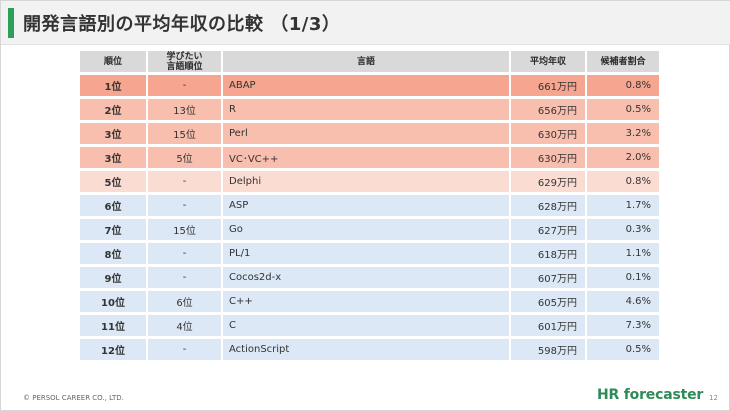 The width and height of the screenshot is (730, 411). Describe the element at coordinates (548, 205) in the screenshot. I see `cell-salary: 628万円` at that location.